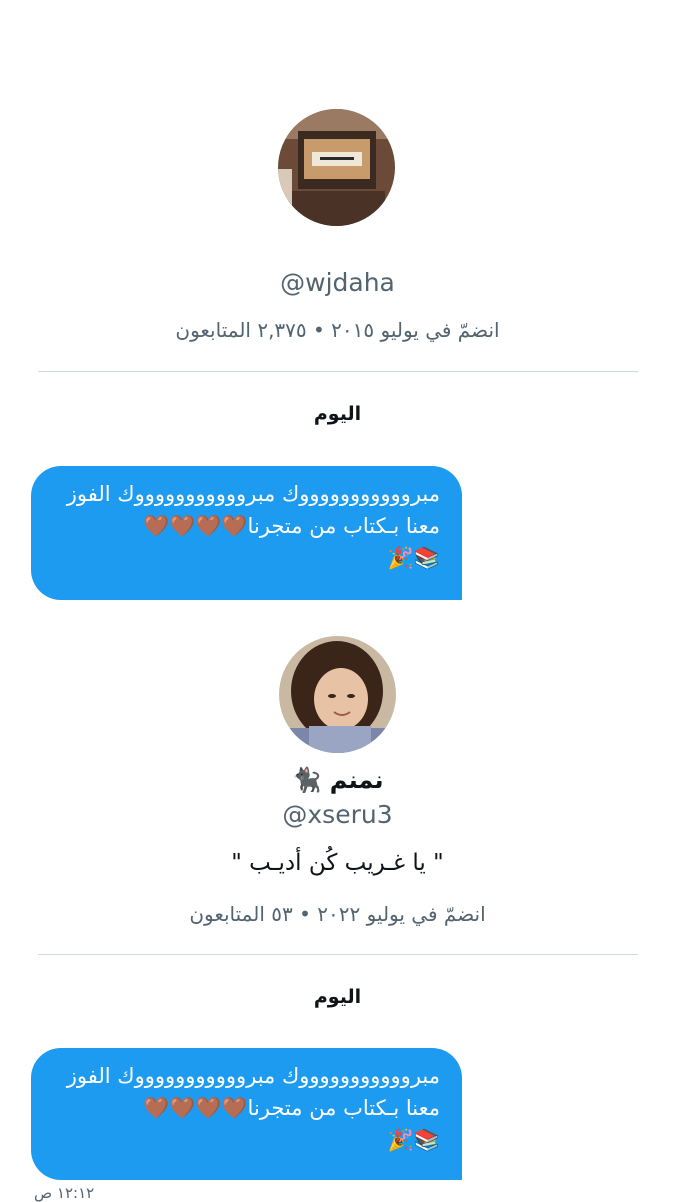  Describe the element at coordinates (64, 1193) in the screenshot. I see `message-timestamp: ١٢:١٢ ص` at that location.